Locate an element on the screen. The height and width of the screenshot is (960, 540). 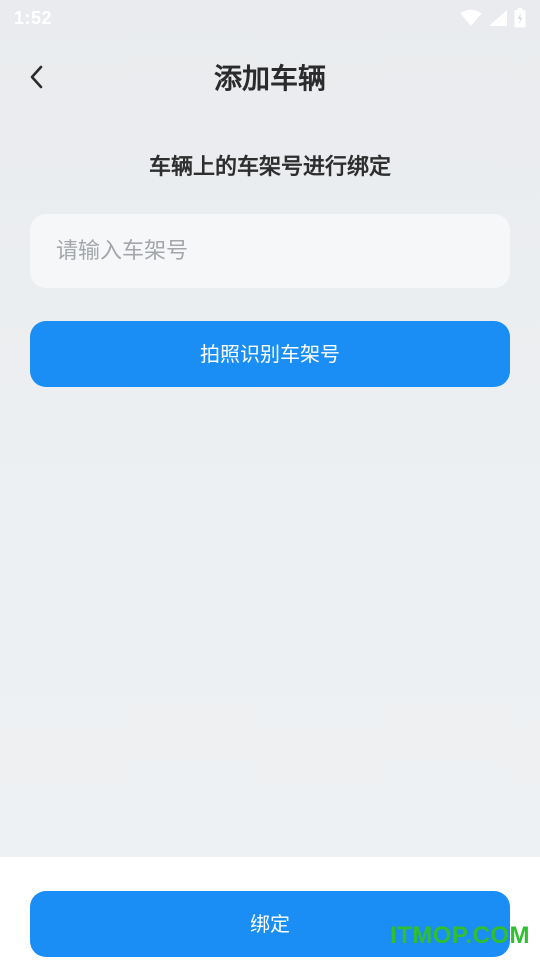
nav-bar: 添加车辆 is located at coordinates (270, 79).